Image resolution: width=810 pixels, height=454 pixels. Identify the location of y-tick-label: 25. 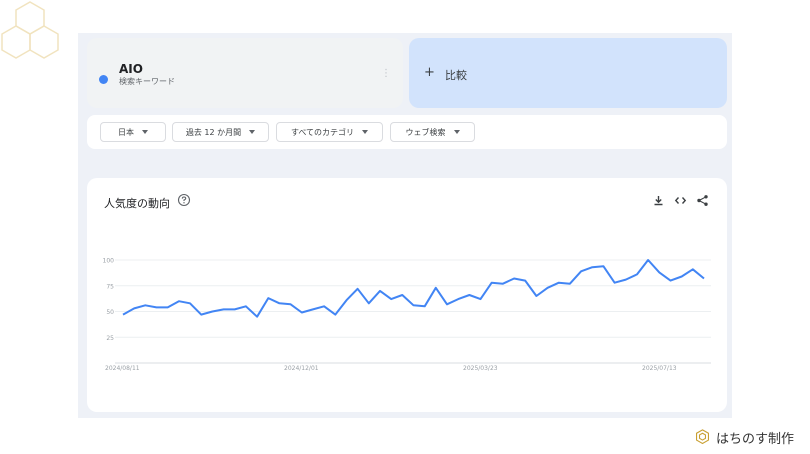
(110, 338).